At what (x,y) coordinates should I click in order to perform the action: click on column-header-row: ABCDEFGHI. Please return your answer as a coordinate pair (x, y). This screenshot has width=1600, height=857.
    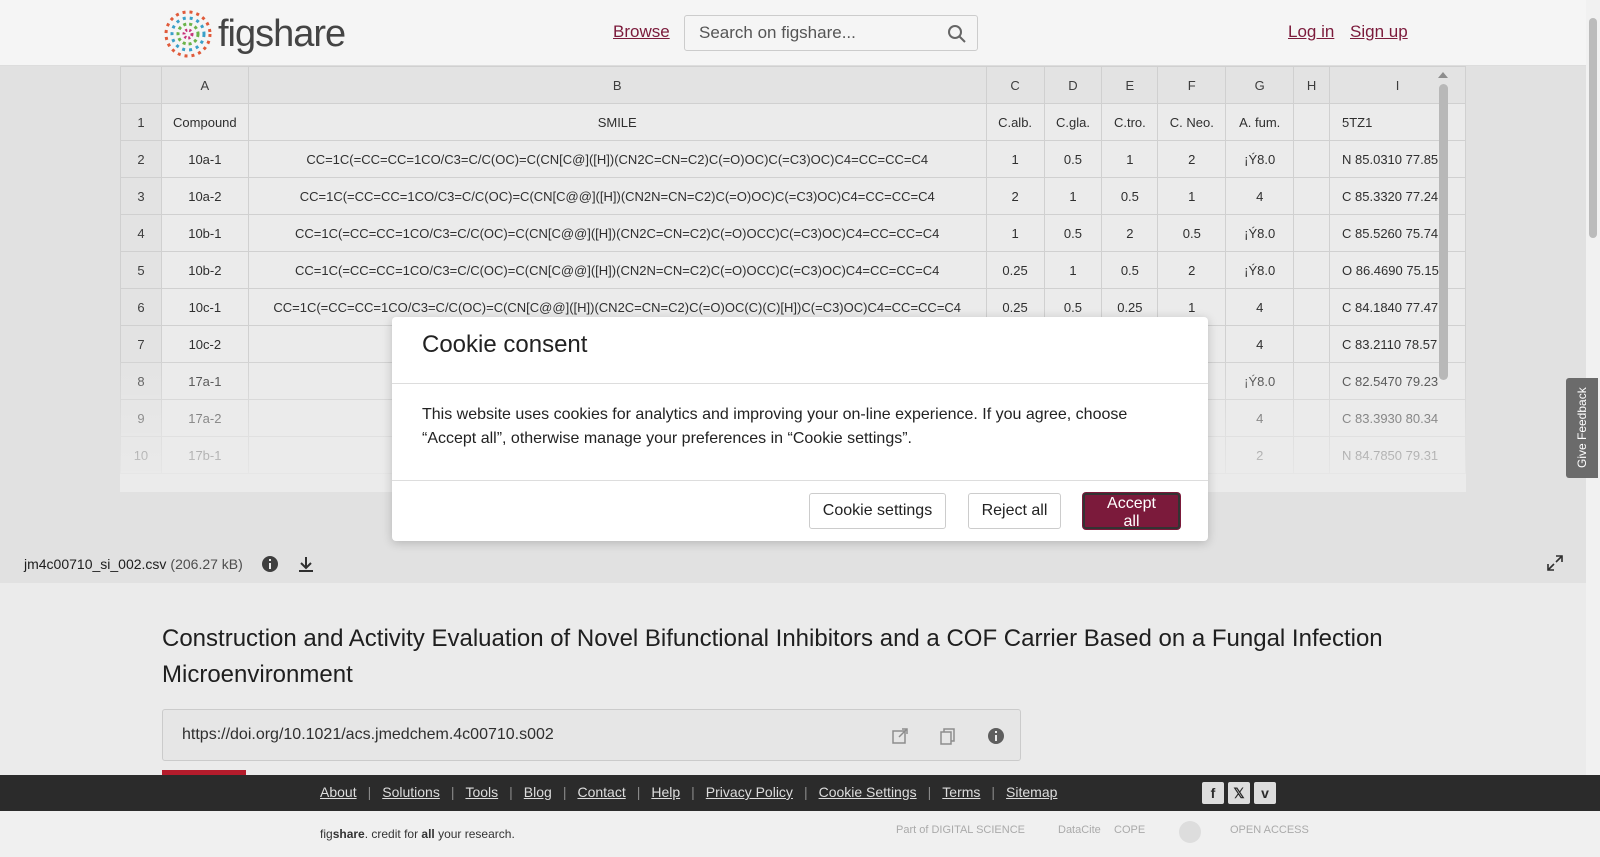
    Looking at the image, I should click on (793, 85).